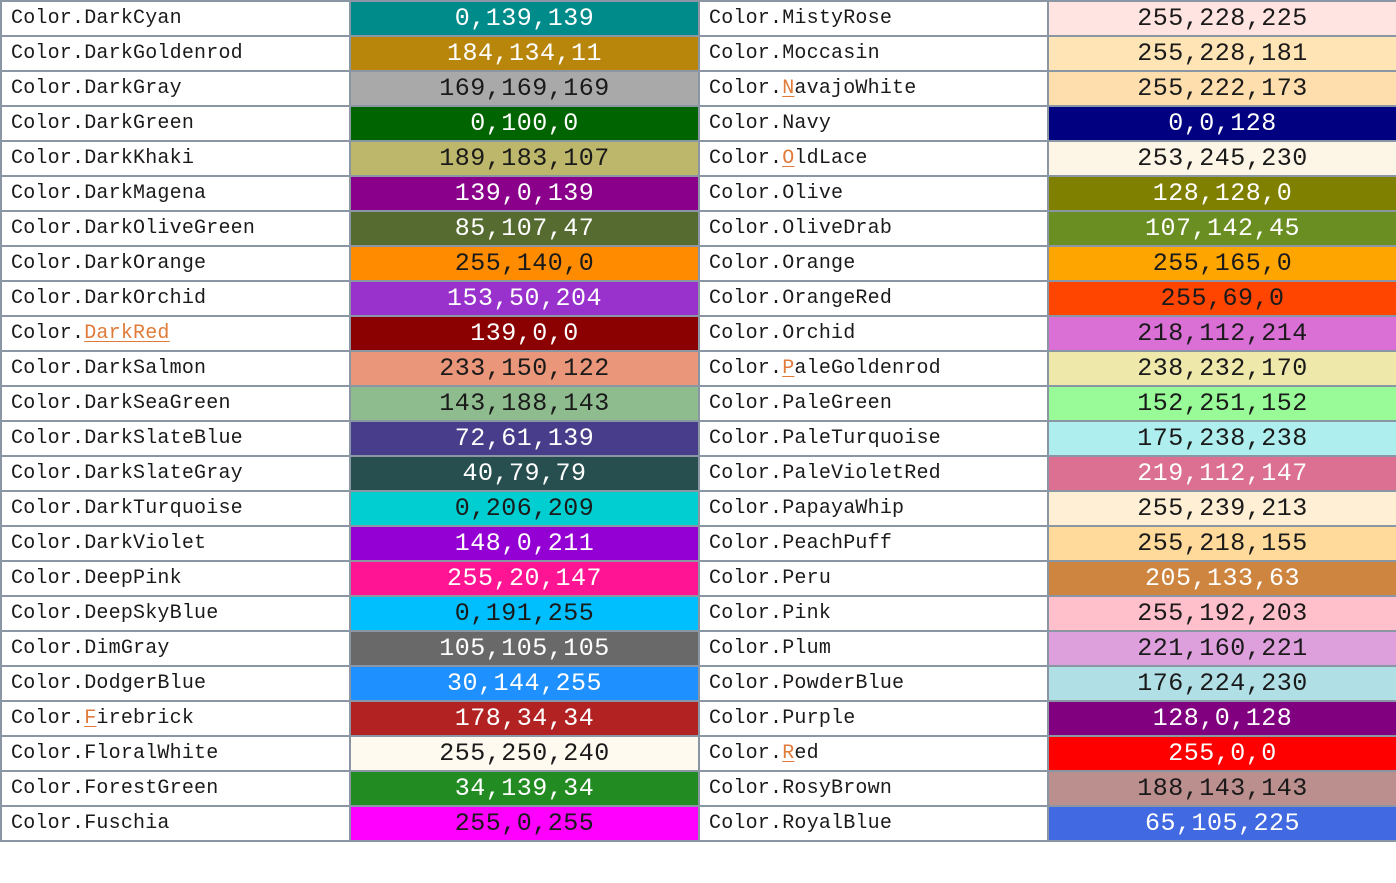 The width and height of the screenshot is (1396, 883). I want to click on color-name-cell: Color.DarkTurquoise, so click(175, 508).